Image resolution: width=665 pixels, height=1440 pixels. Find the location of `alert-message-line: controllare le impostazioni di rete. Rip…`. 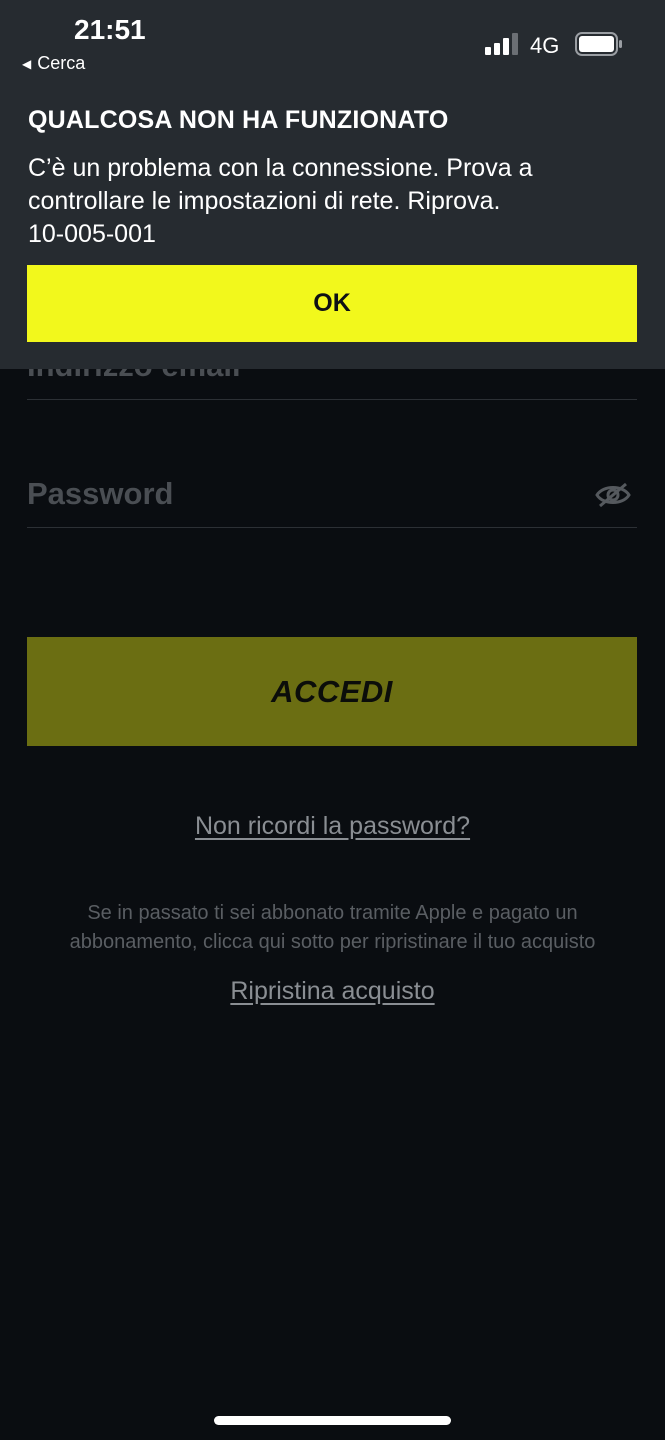

alert-message-line: controllare le impostazioni di rete. Rip… is located at coordinates (264, 201).